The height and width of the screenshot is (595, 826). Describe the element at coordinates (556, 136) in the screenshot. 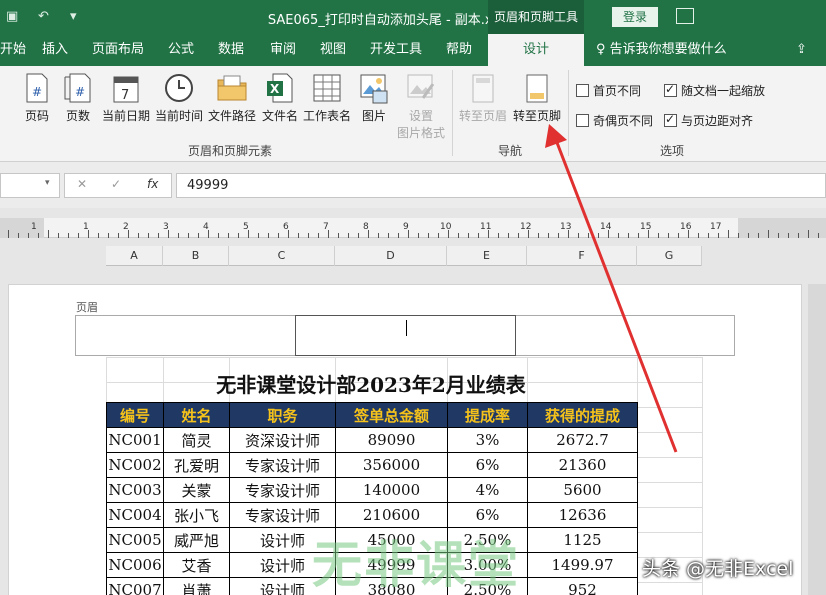

I see `arrow-head` at that location.